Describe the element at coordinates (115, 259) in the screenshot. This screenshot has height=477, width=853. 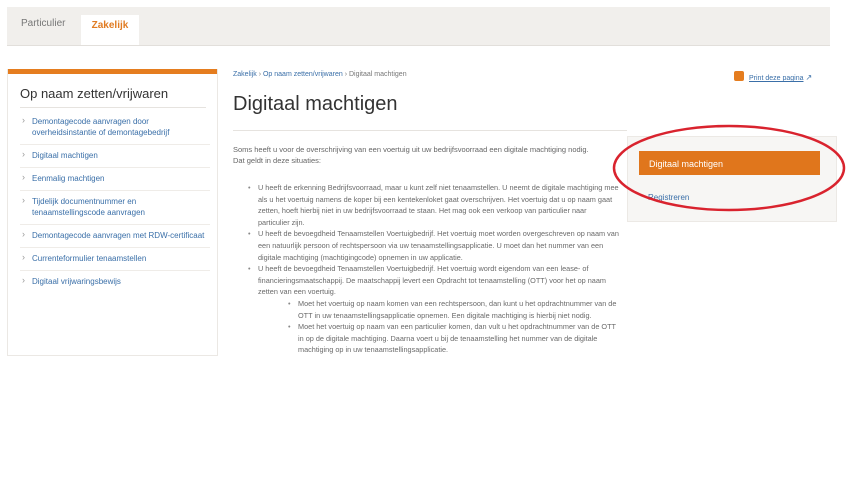
I see `sidebar-item-currenteformulier: Currenteformulier tenaamstellen` at that location.